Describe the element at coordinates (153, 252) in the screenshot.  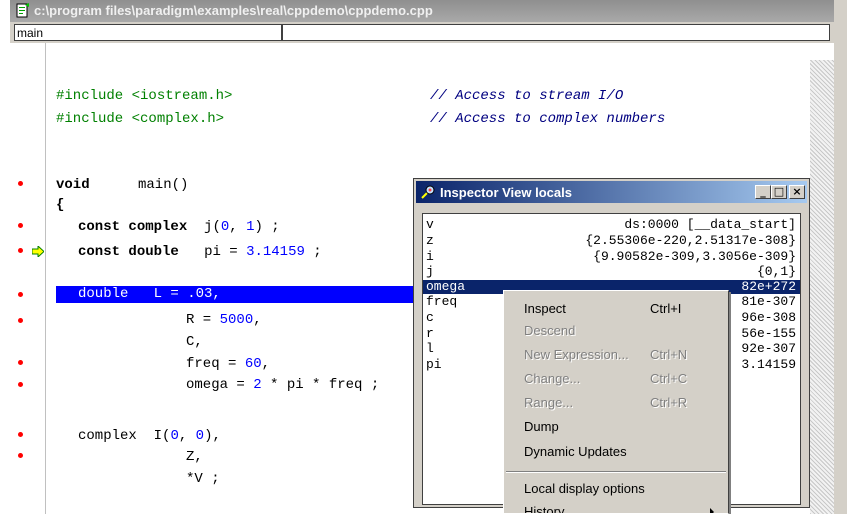
I see `code-keyword: double` at that location.